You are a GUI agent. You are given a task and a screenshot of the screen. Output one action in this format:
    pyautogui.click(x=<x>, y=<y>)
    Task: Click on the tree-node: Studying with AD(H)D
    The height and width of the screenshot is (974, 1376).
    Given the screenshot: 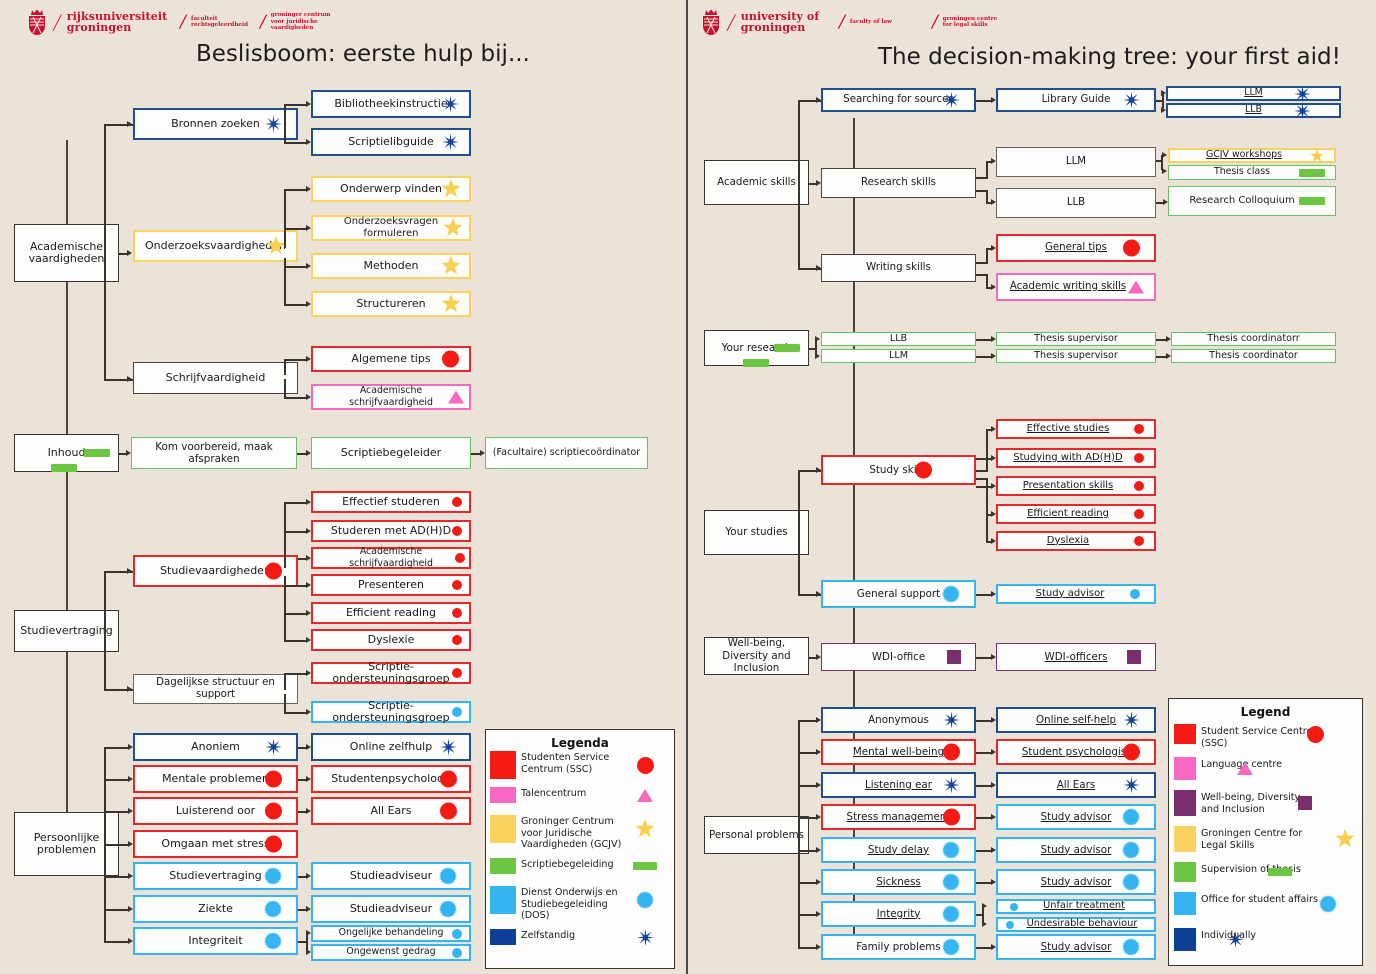 What is the action you would take?
    pyautogui.click(x=1076, y=458)
    